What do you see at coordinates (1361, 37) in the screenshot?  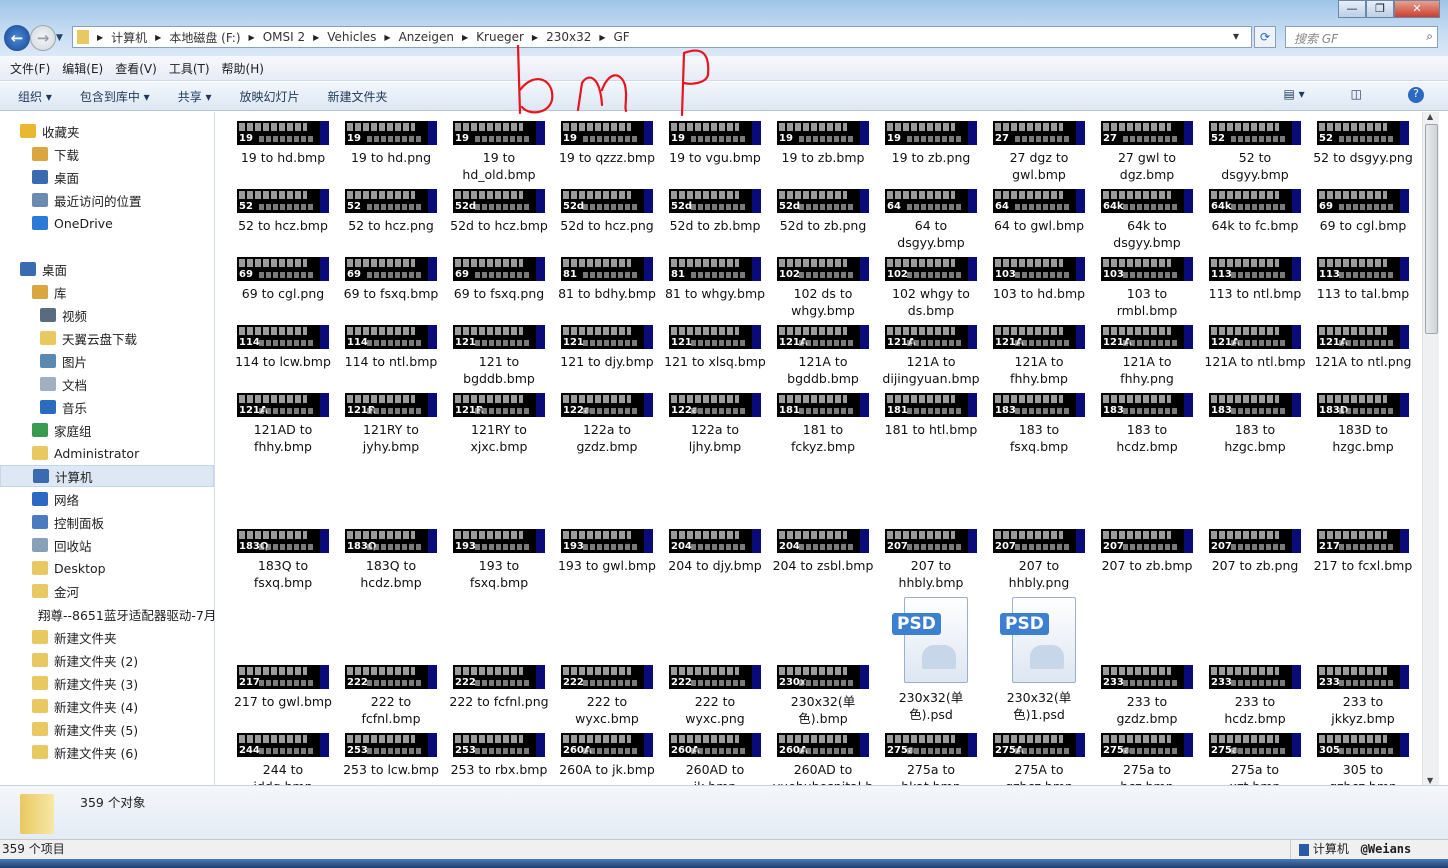 I see `search-input: 搜索 GF ⌕` at bounding box center [1361, 37].